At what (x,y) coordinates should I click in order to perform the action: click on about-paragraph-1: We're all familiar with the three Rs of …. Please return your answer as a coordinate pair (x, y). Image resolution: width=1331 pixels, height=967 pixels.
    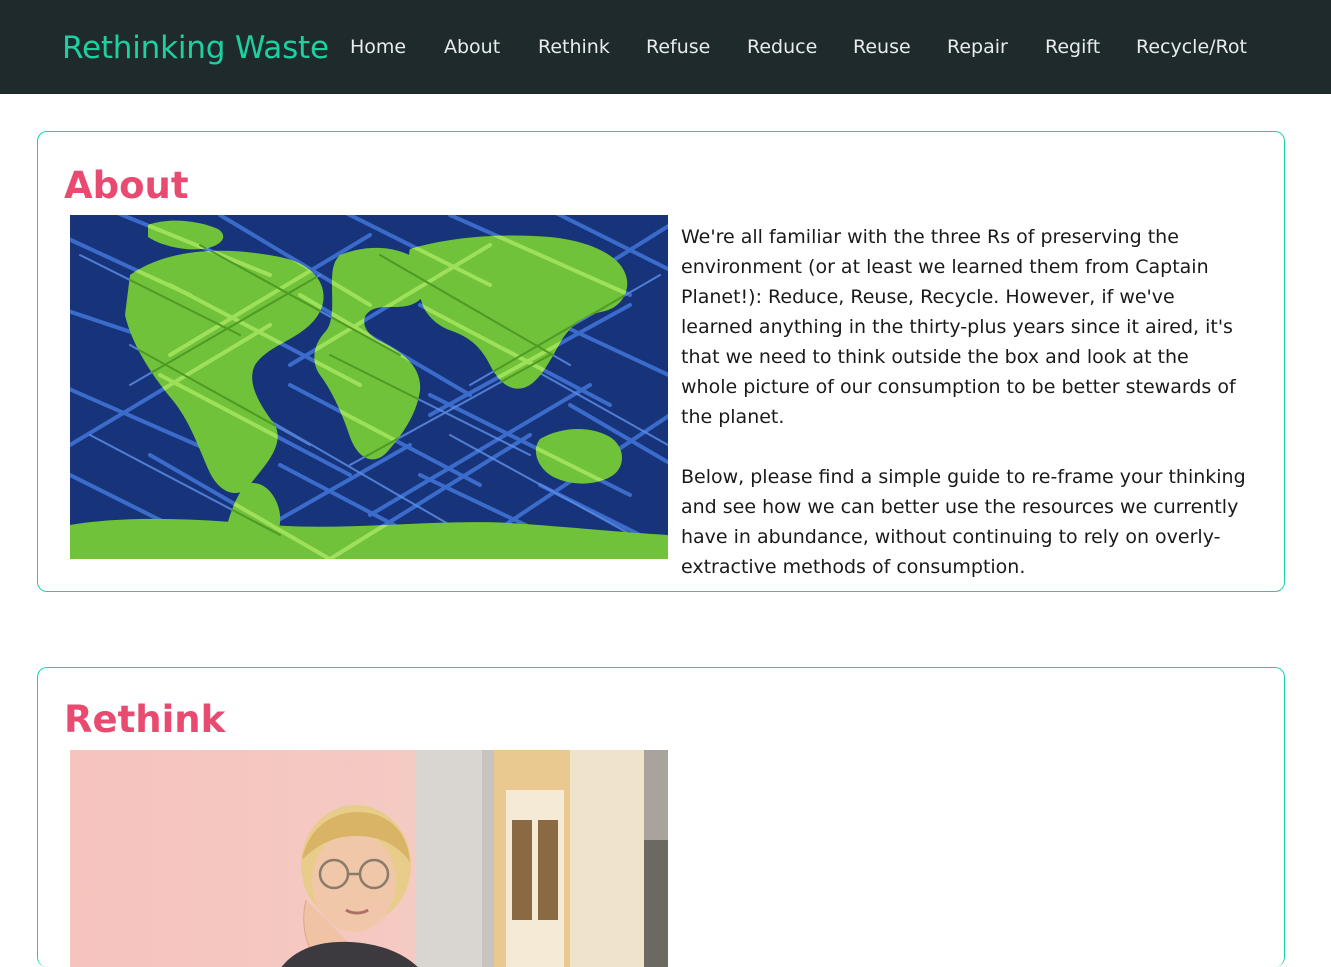
    Looking at the image, I should click on (958, 327).